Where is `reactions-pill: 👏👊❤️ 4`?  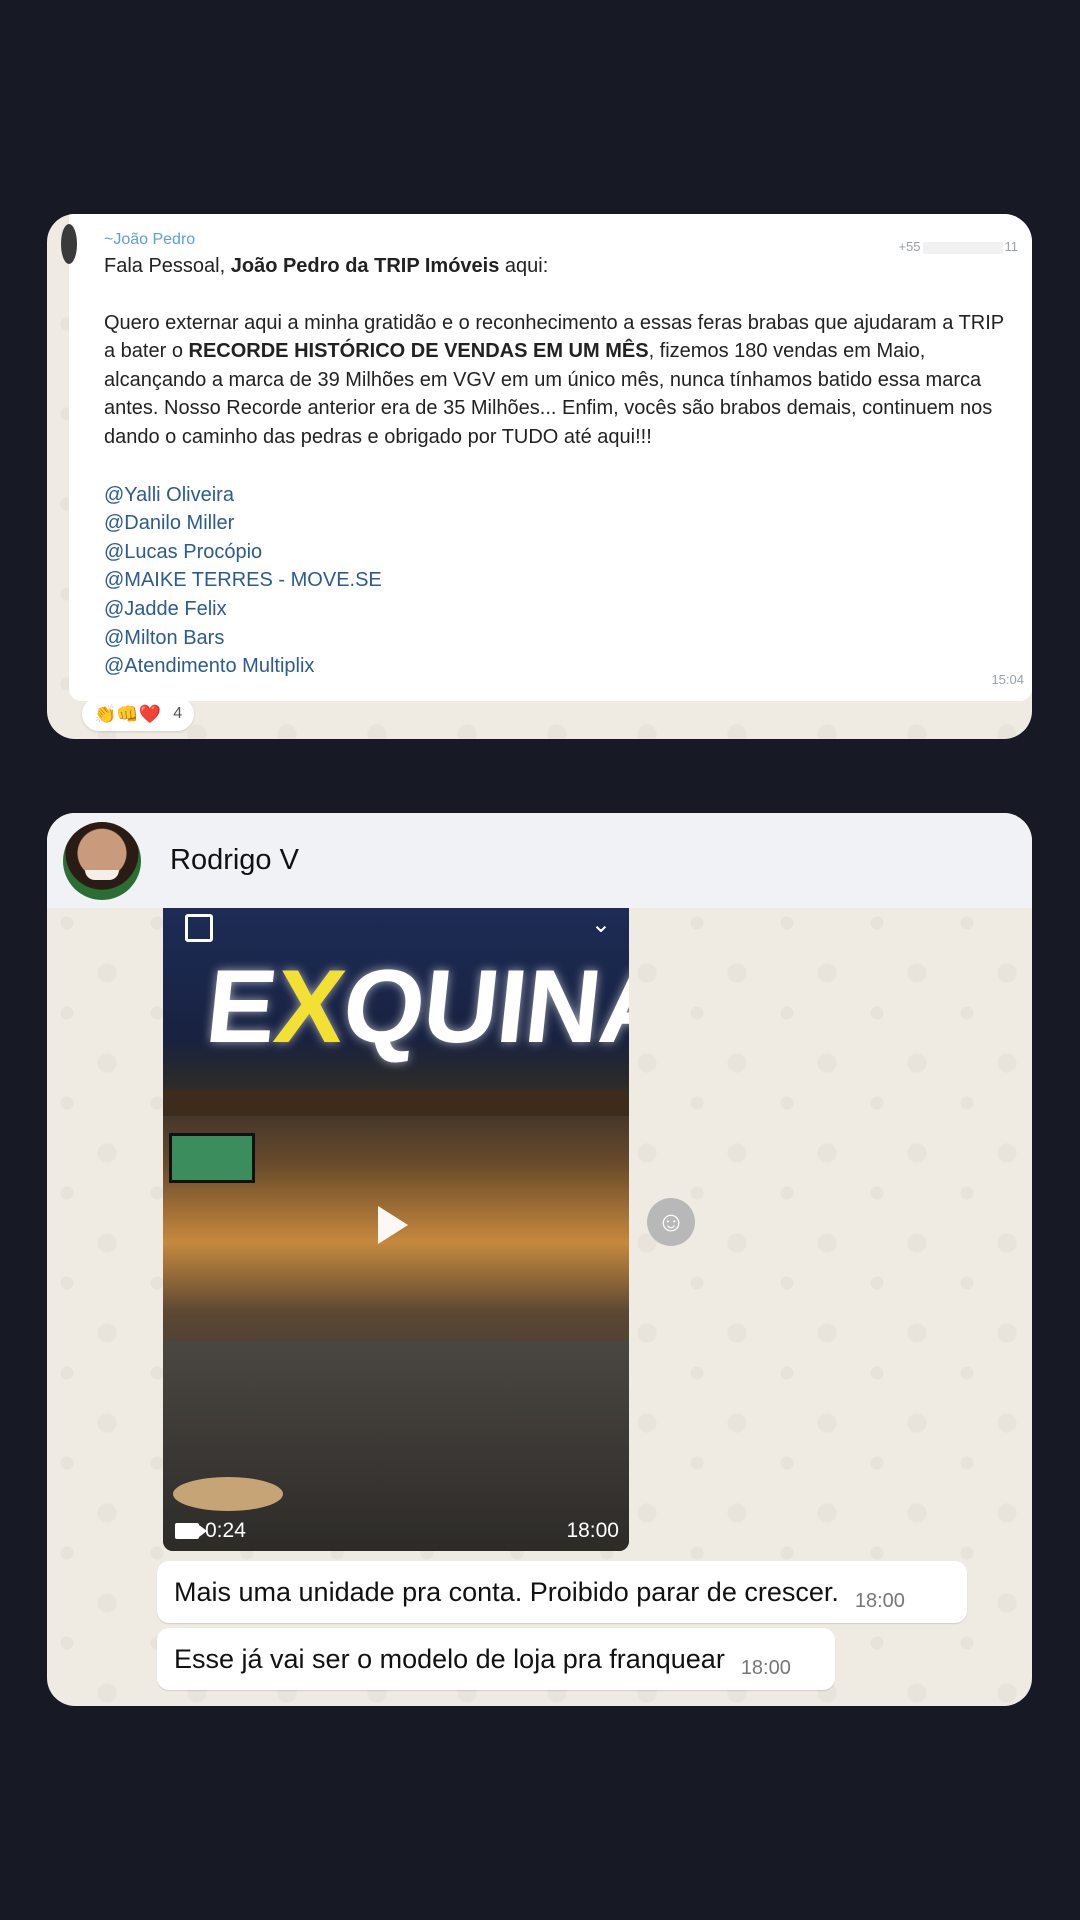
reactions-pill: 👏👊❤️ 4 is located at coordinates (138, 714).